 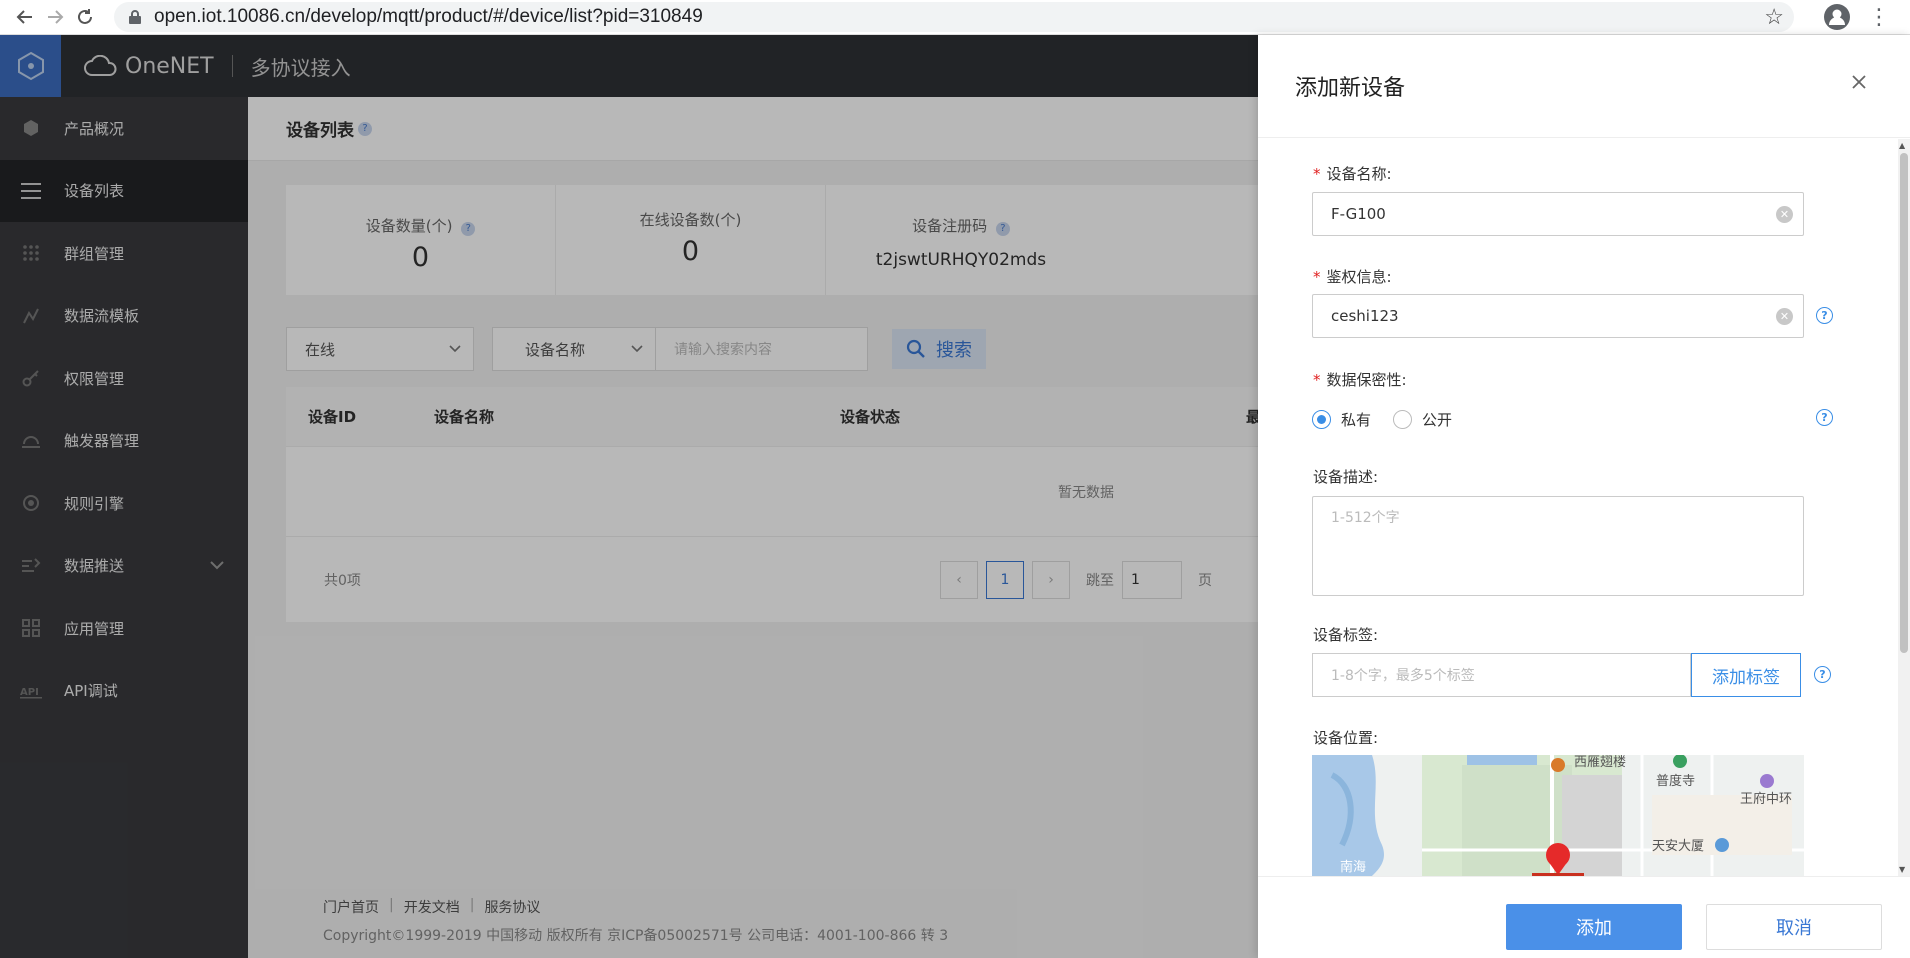 What do you see at coordinates (1558, 214) in the screenshot?
I see `device-name-input: F-G100 ✕` at bounding box center [1558, 214].